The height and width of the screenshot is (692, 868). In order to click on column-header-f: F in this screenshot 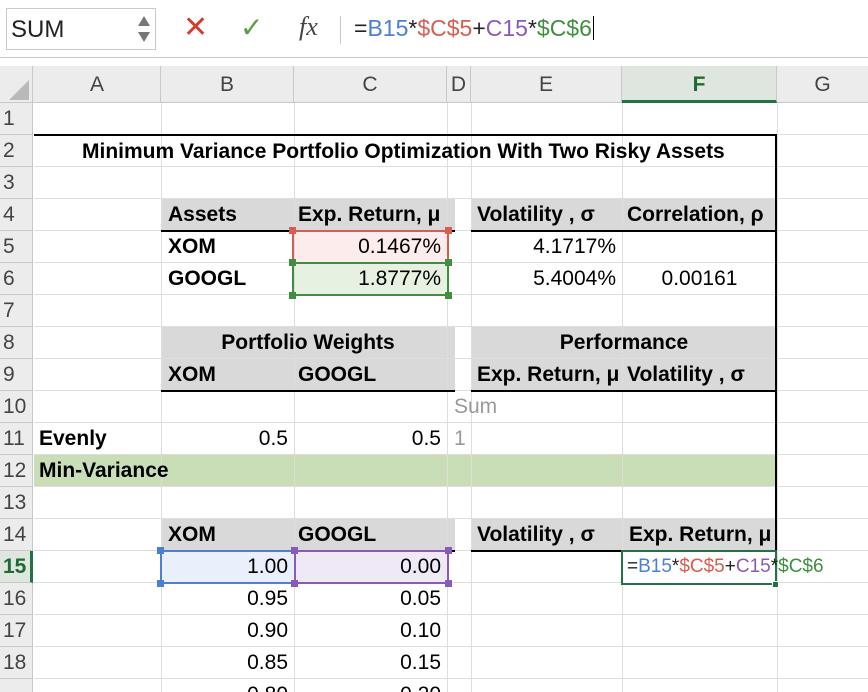, I will do `click(699, 84)`.